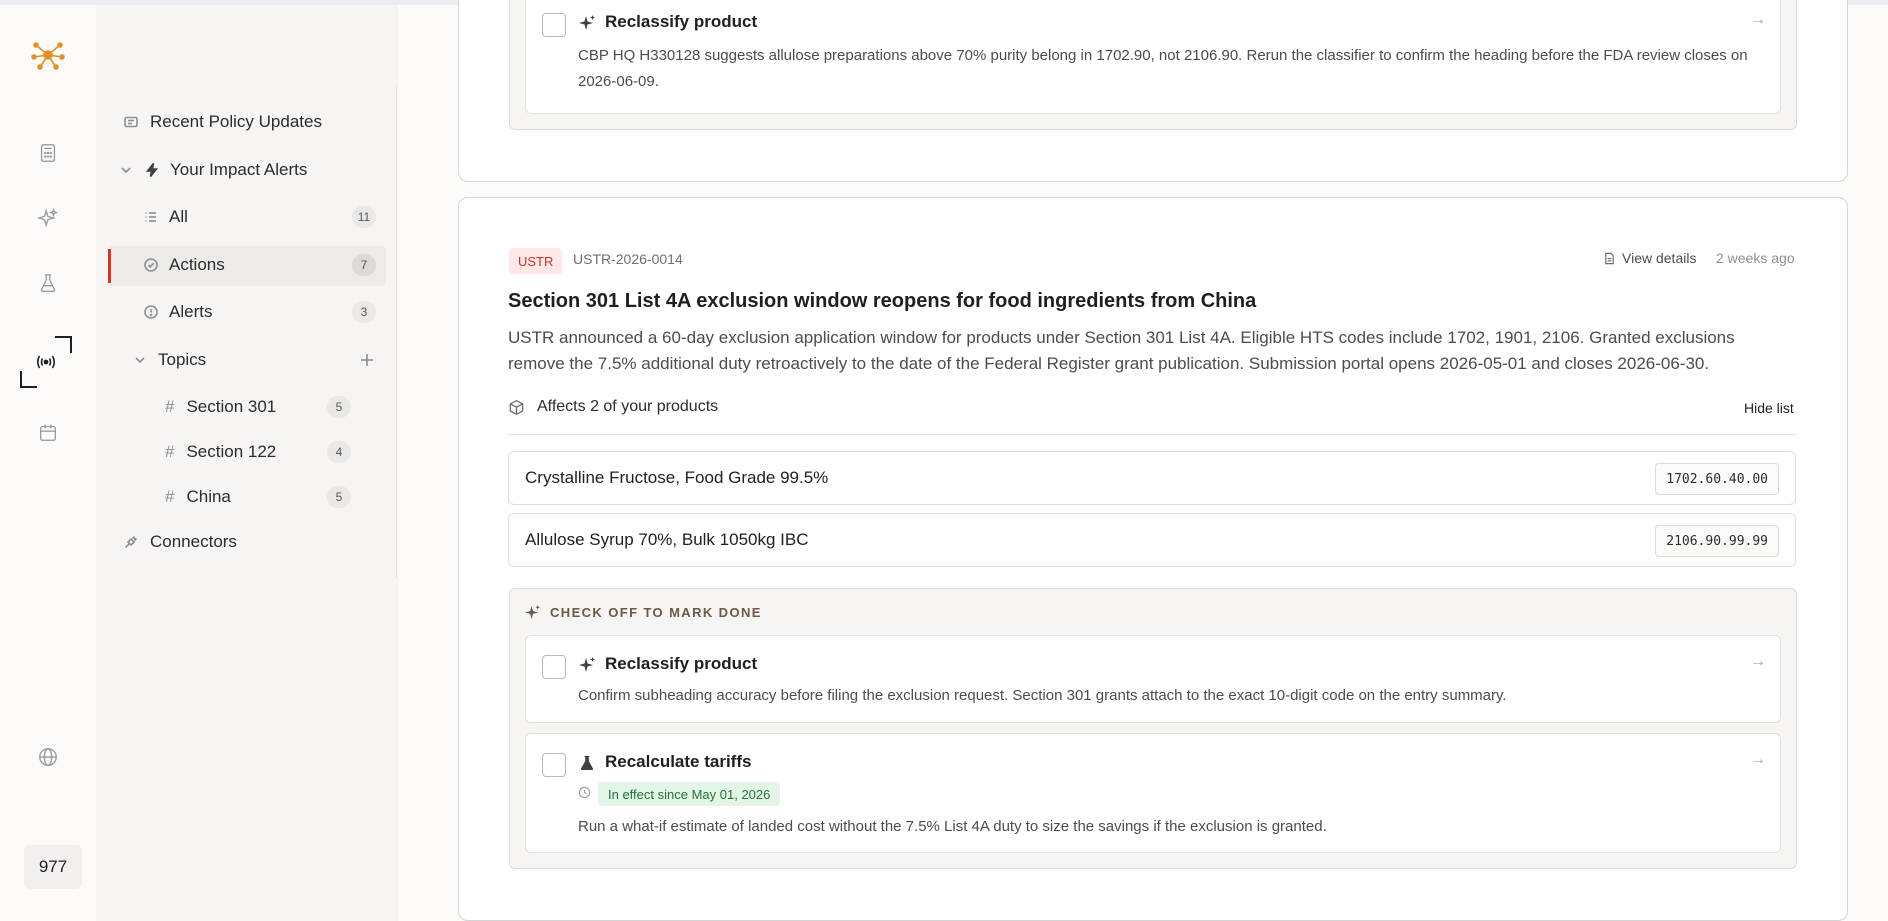  I want to click on task-title: Recalculate tariffs, so click(678, 761).